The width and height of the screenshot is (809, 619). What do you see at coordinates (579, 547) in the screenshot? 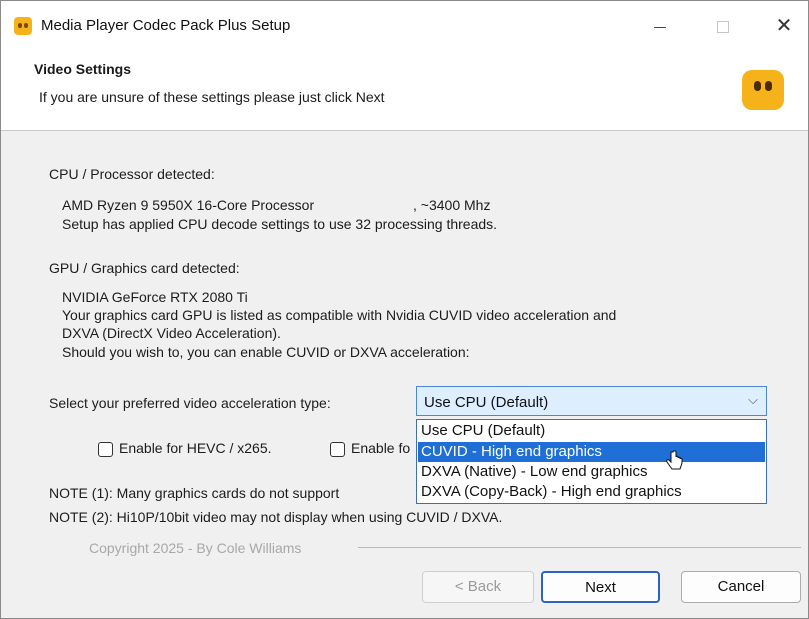
I see `footer-divider` at bounding box center [579, 547].